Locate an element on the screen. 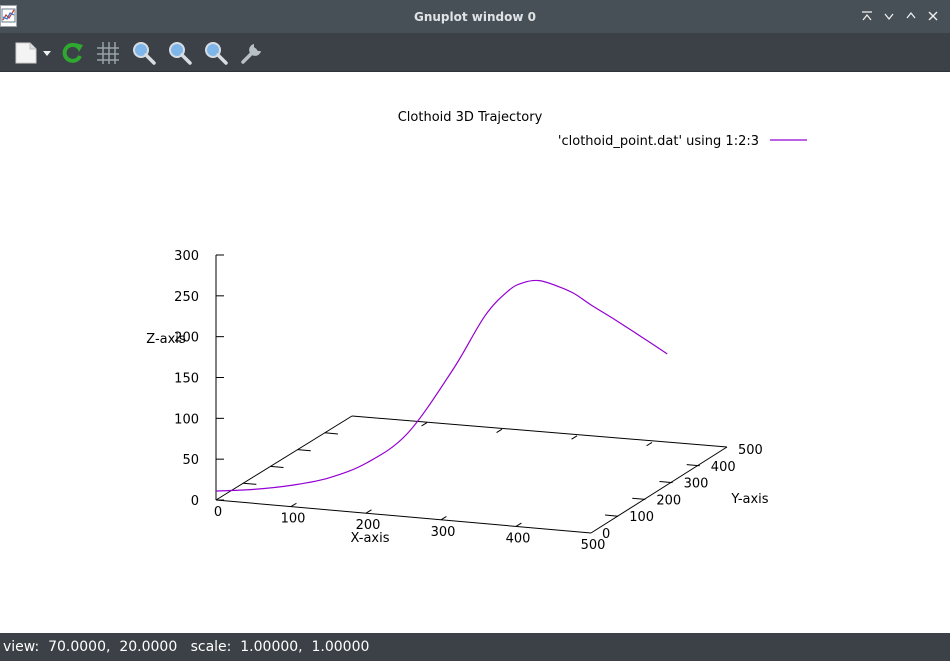  keep-above-button is located at coordinates (867, 16).